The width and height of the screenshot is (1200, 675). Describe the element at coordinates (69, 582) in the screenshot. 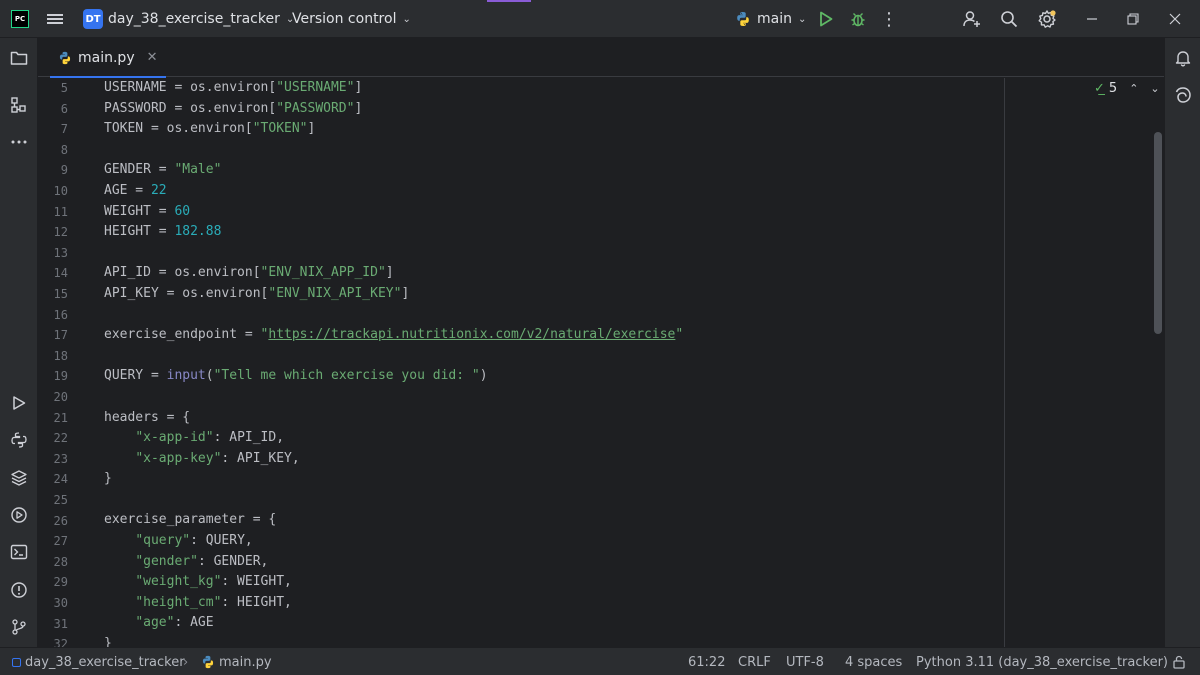

I see `line-number: 29` at that location.